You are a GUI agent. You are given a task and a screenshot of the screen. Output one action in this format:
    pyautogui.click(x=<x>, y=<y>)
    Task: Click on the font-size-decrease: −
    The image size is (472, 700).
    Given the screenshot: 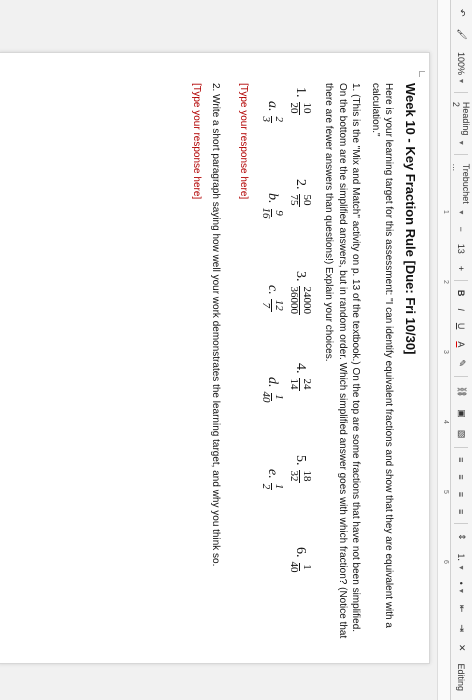 What is the action you would take?
    pyautogui.click(x=462, y=228)
    